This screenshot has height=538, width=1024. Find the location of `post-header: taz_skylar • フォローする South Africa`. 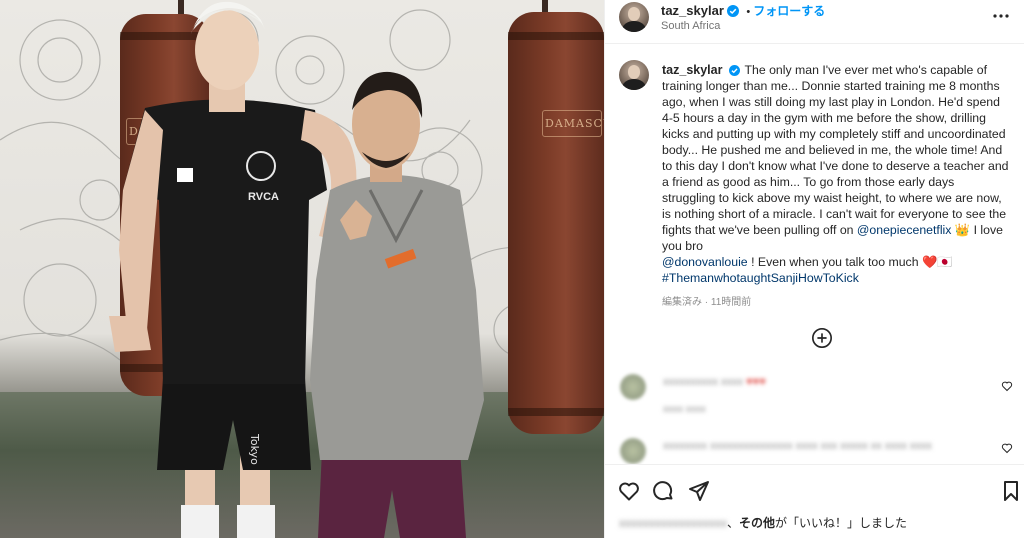

post-header: taz_skylar • フォローする South Africa is located at coordinates (814, 22).